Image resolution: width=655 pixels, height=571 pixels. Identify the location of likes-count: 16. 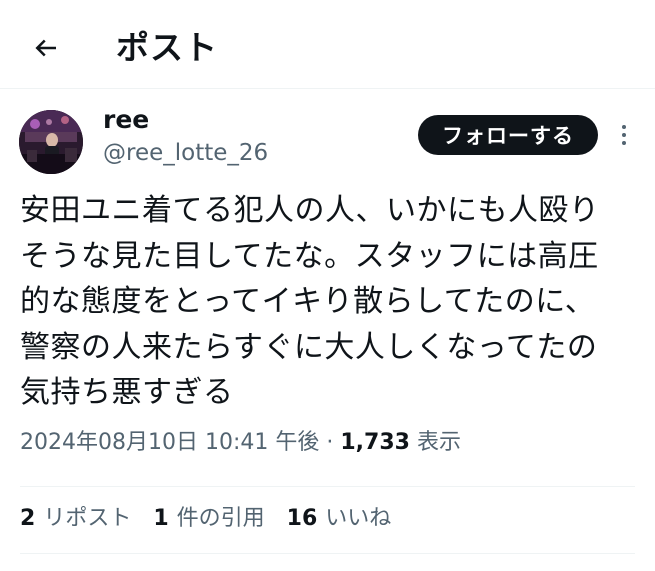
(302, 518).